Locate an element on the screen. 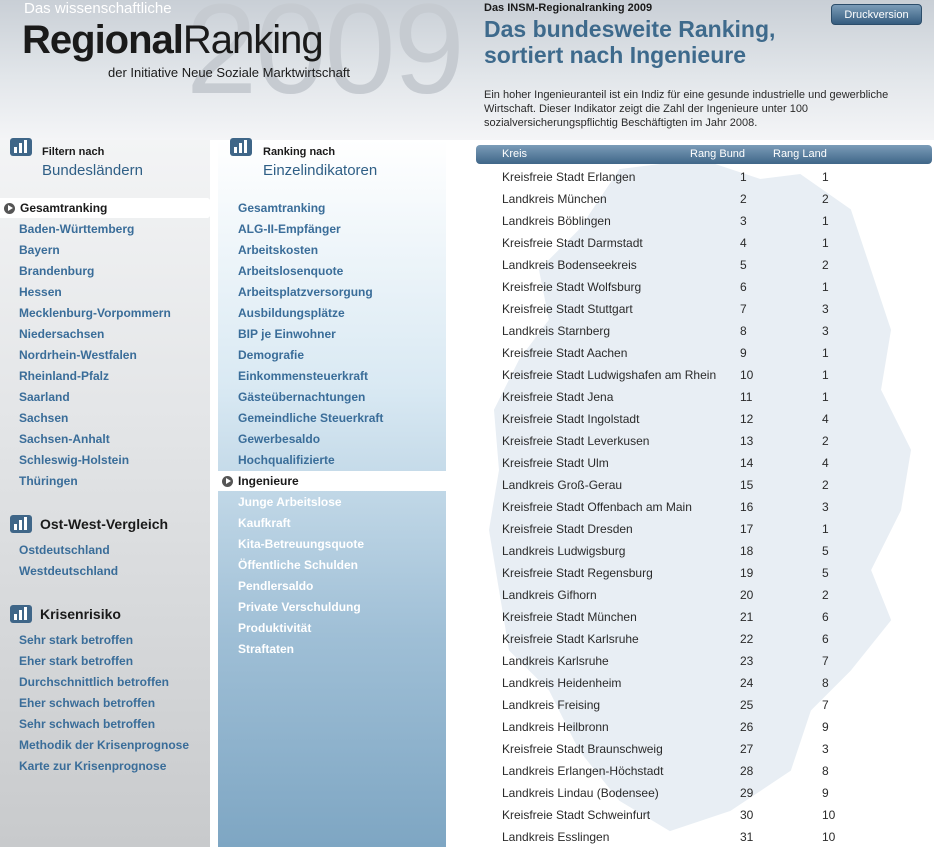  crisis-link-sehr-schwach-betroffen: Sehr schwach betroffen is located at coordinates (87, 724).